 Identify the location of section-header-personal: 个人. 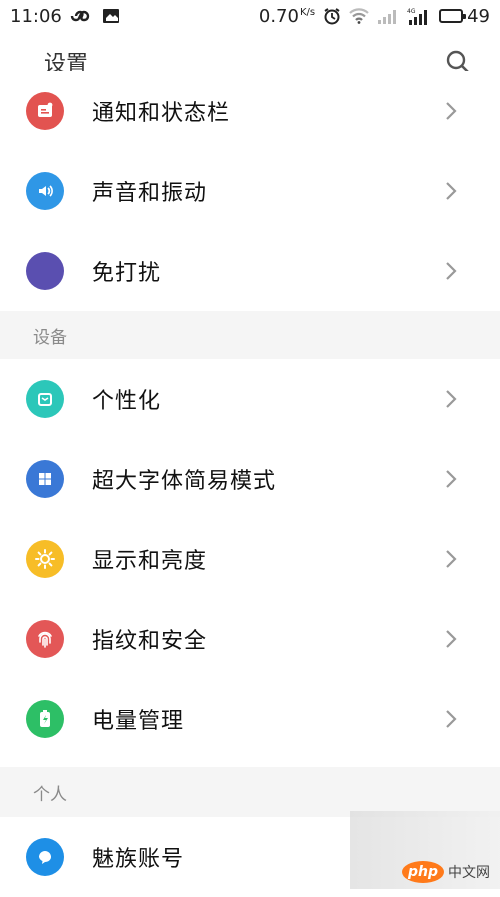
(250, 792).